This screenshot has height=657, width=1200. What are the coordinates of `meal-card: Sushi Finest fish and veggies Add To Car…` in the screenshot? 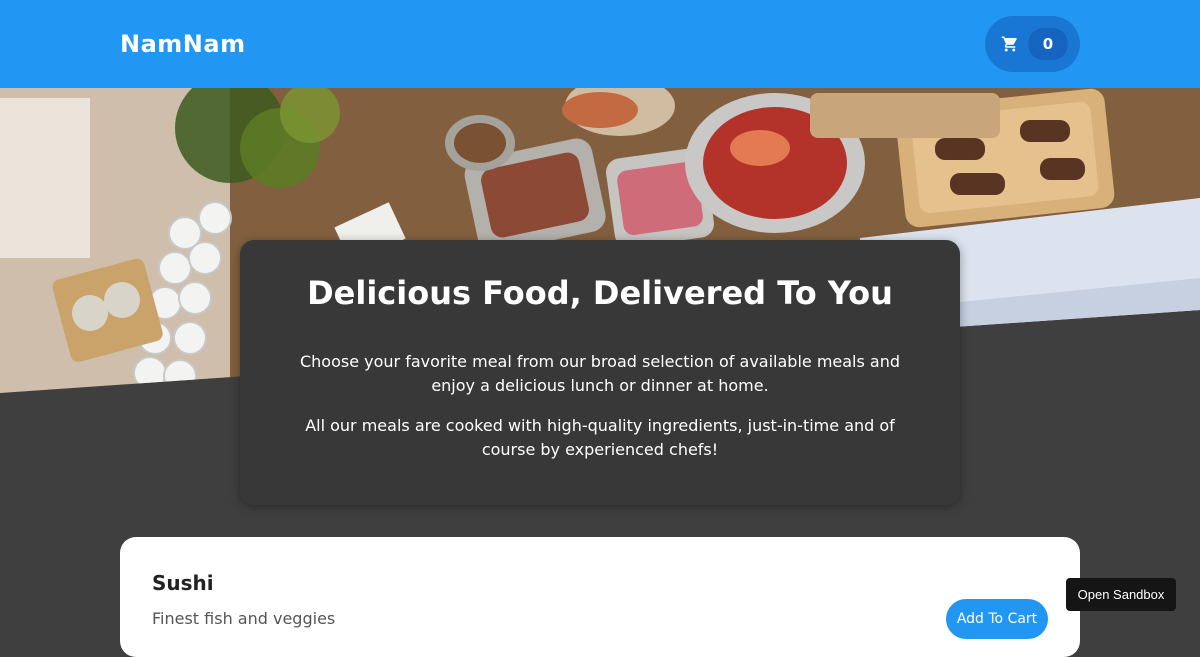 It's located at (600, 597).